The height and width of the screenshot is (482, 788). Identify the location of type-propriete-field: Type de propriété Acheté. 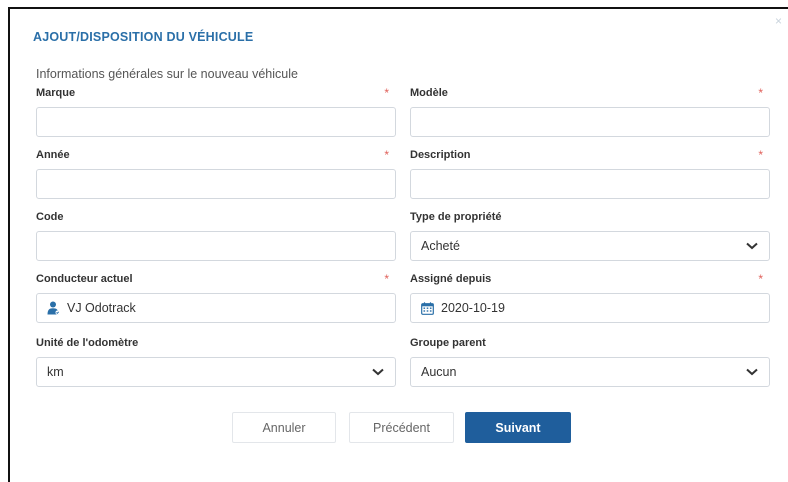
(590, 235).